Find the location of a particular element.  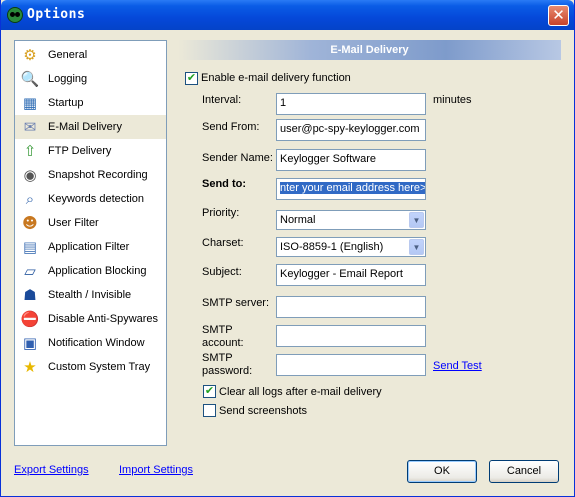

smtp-account-label: SMTP account: is located at coordinates (223, 336).